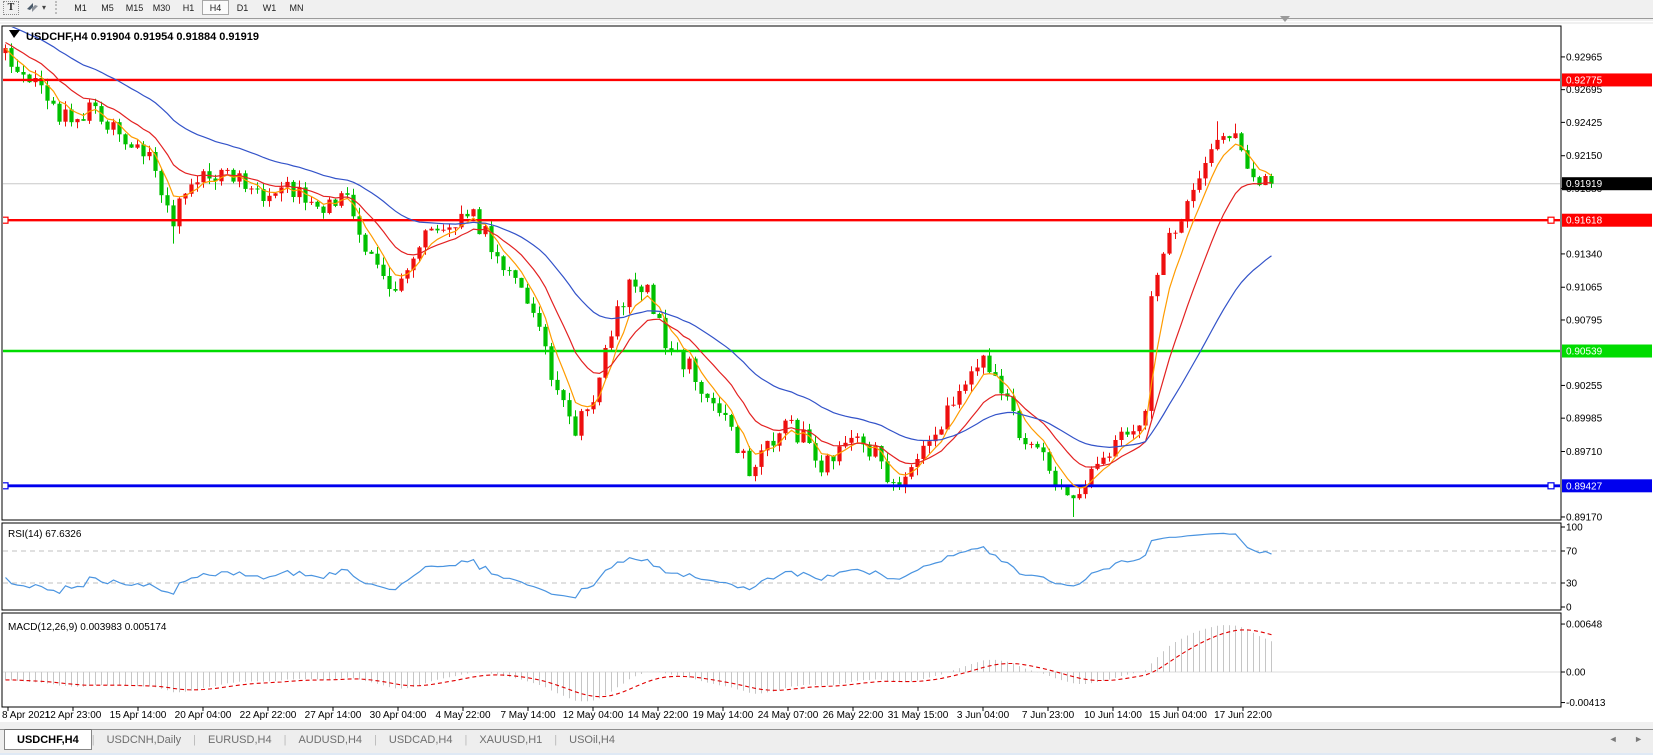  What do you see at coordinates (1285, 19) in the screenshot?
I see `scrollbar-thumb-icon` at bounding box center [1285, 19].